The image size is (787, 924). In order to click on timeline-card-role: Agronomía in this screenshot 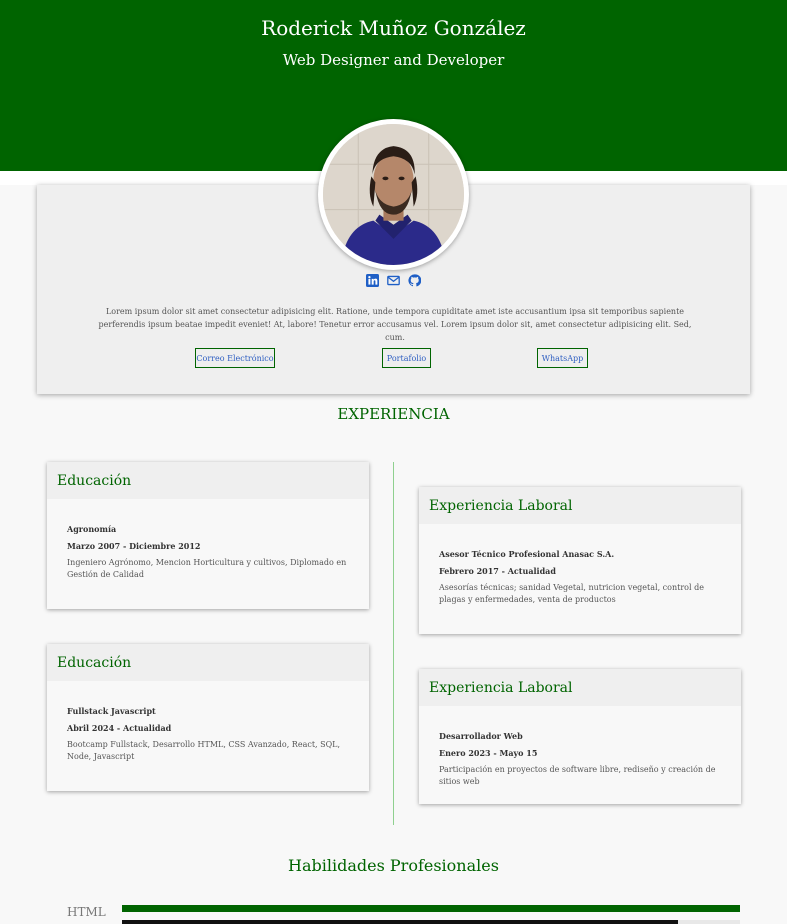, I will do `click(92, 529)`.